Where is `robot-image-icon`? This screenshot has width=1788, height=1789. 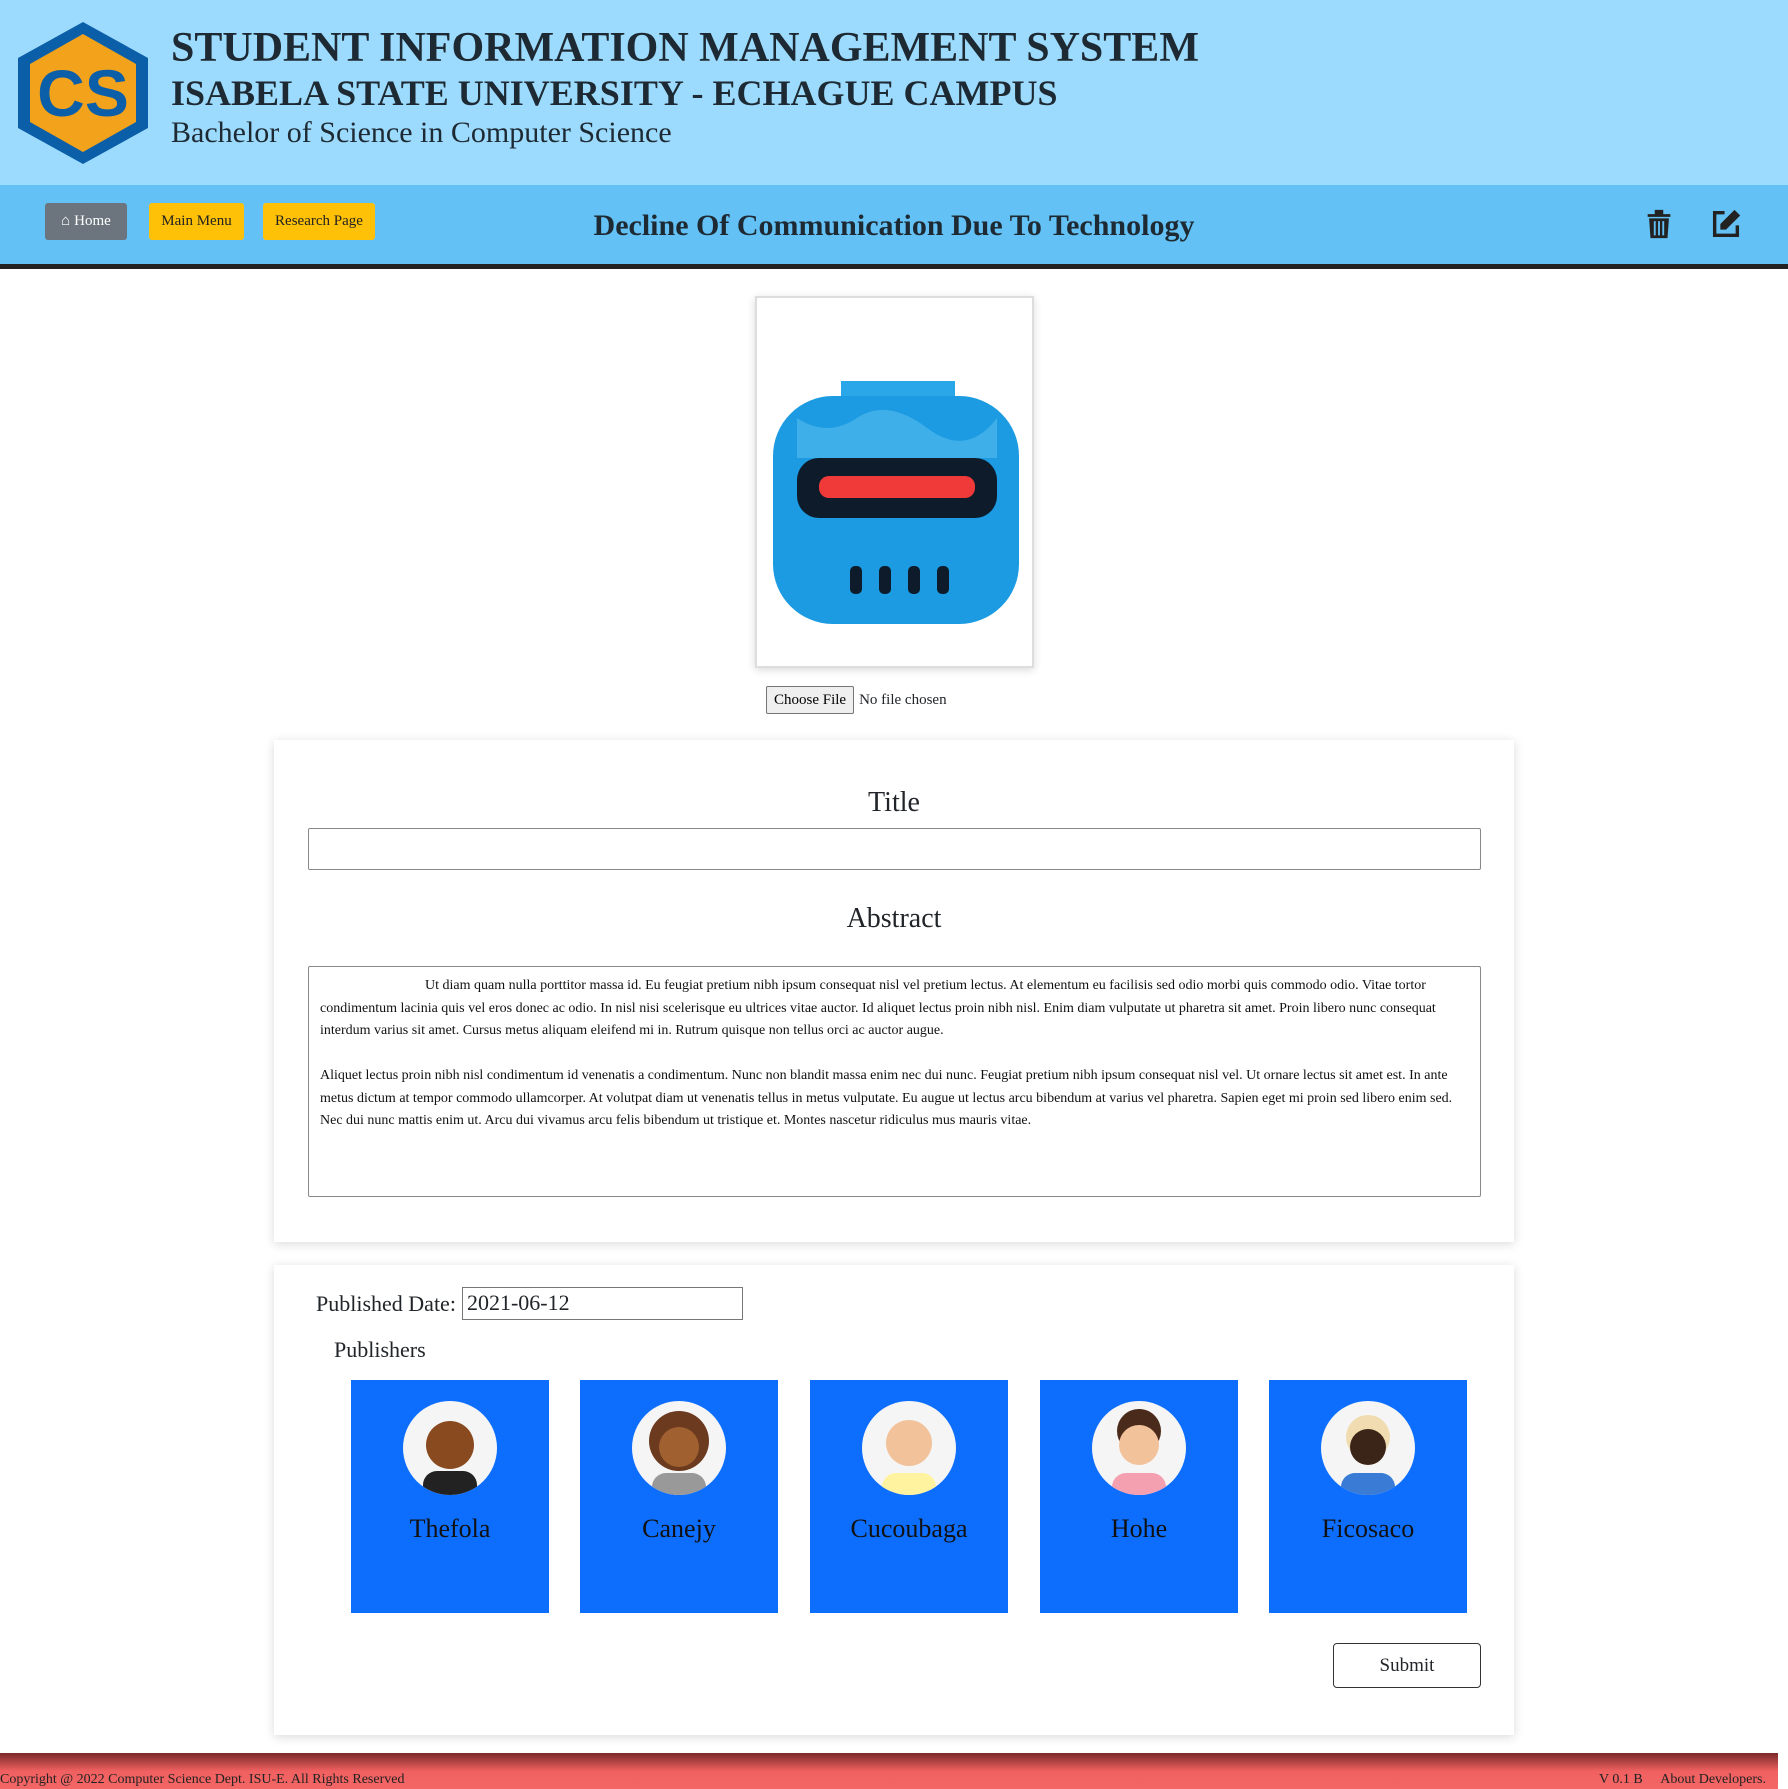 robot-image-icon is located at coordinates (896, 502).